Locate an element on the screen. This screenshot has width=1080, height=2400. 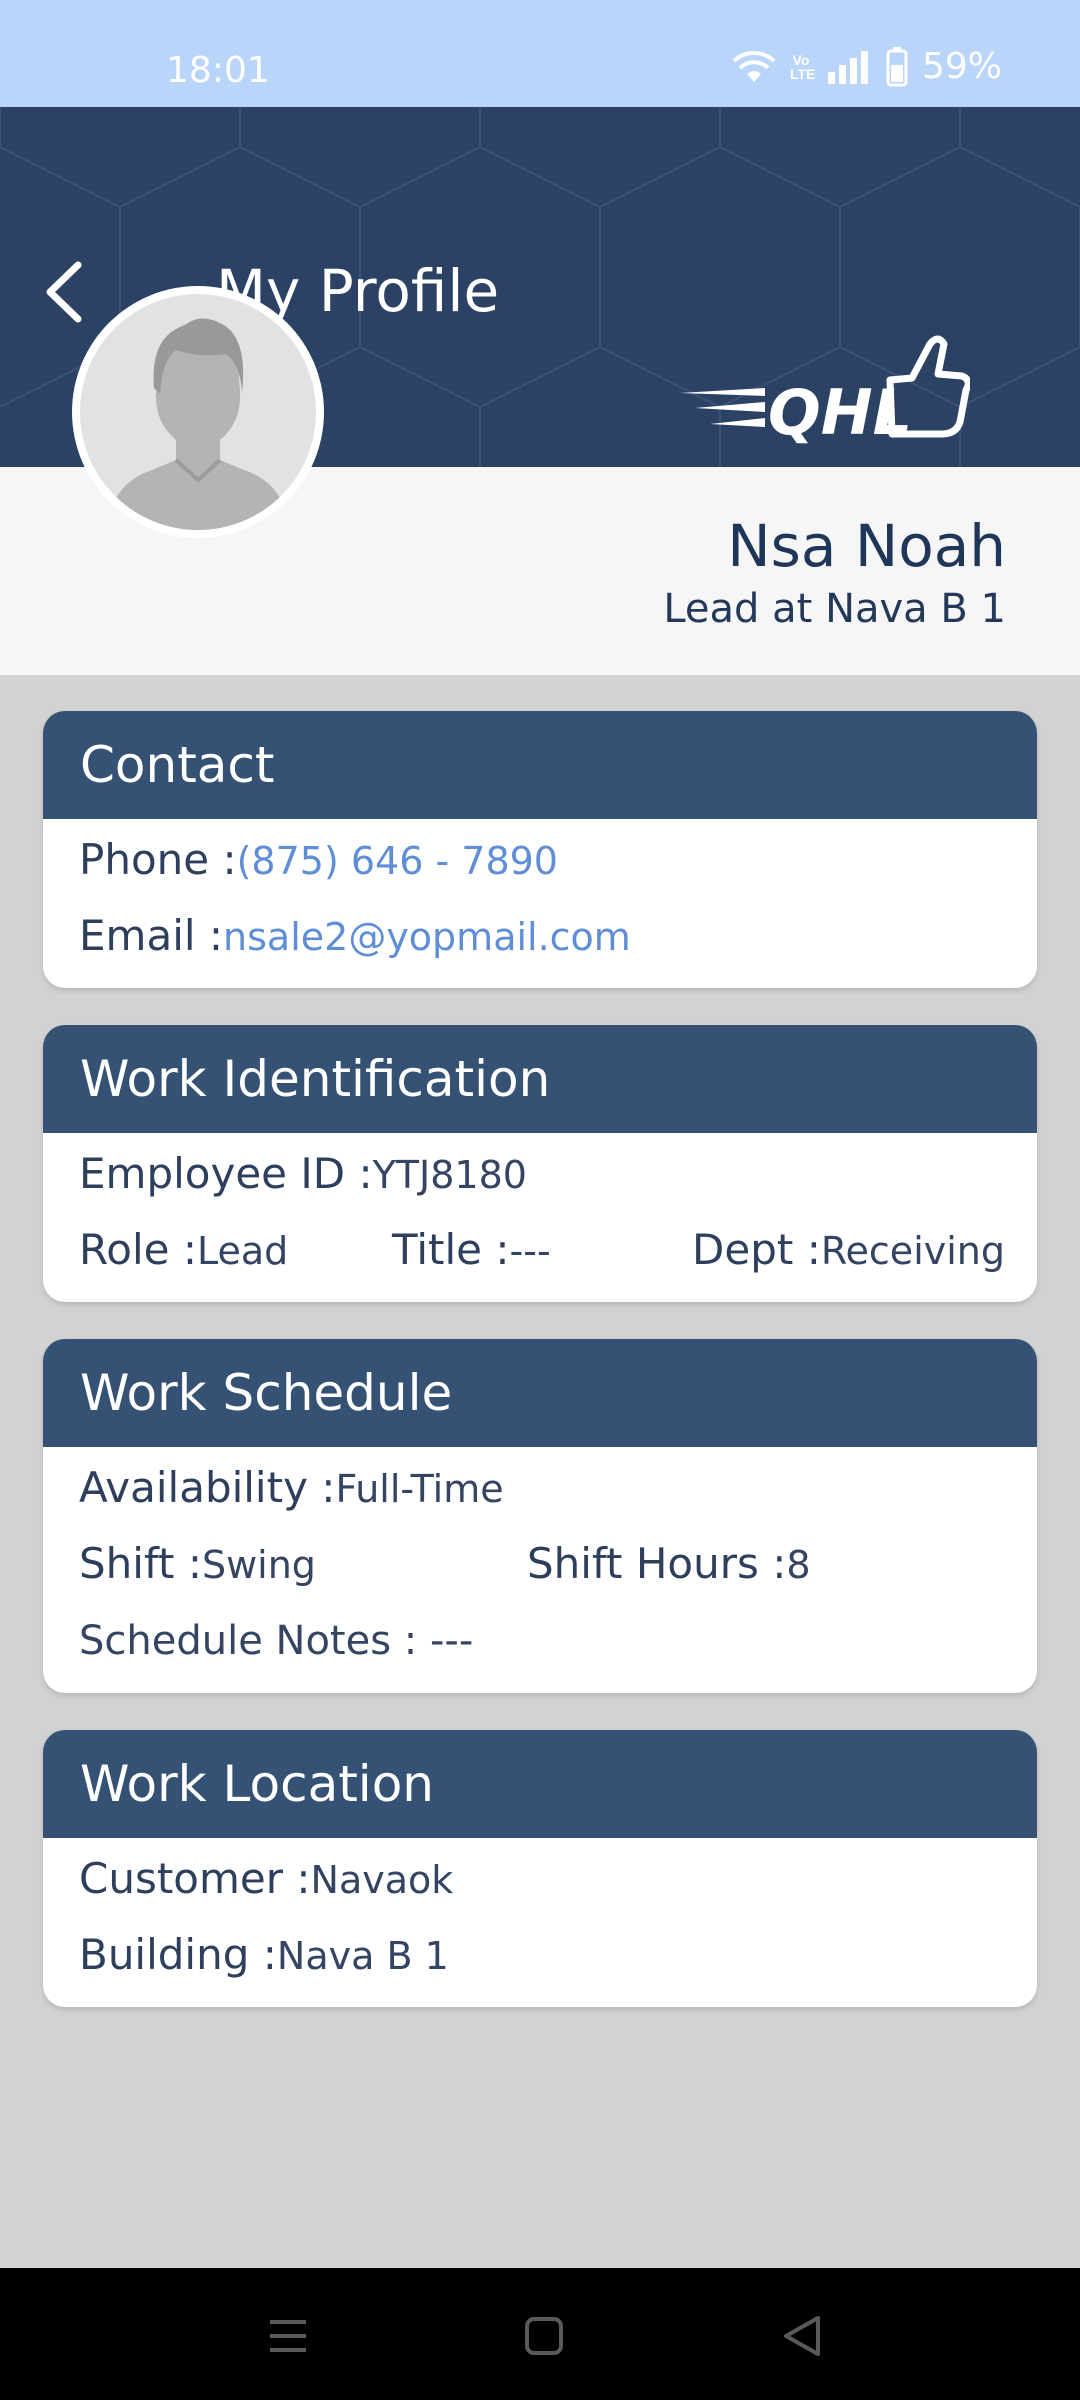
menu-nav-icon is located at coordinates (288, 2336).